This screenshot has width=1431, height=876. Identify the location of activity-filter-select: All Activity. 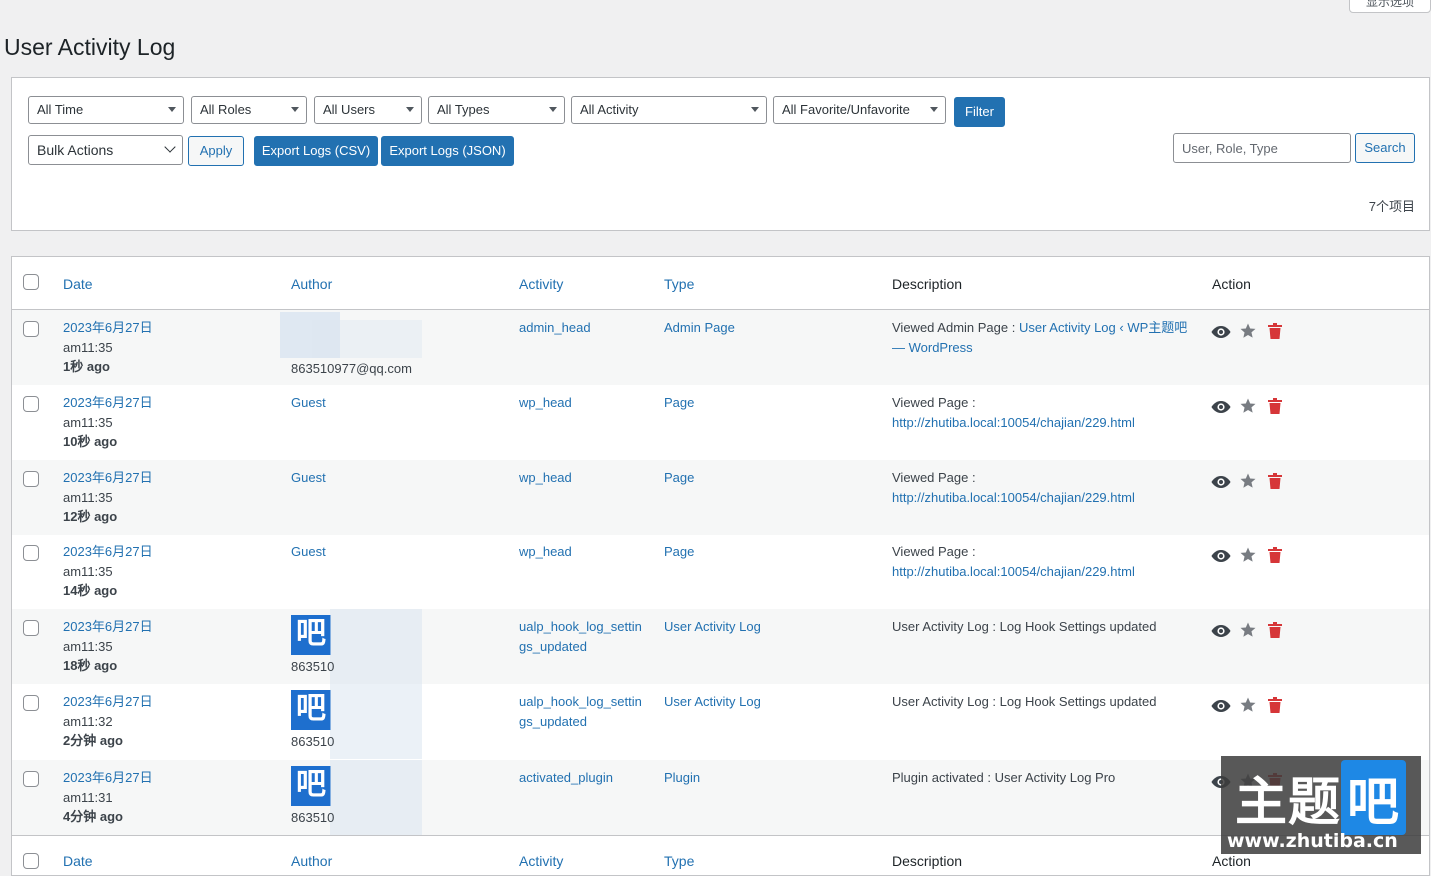
(669, 110).